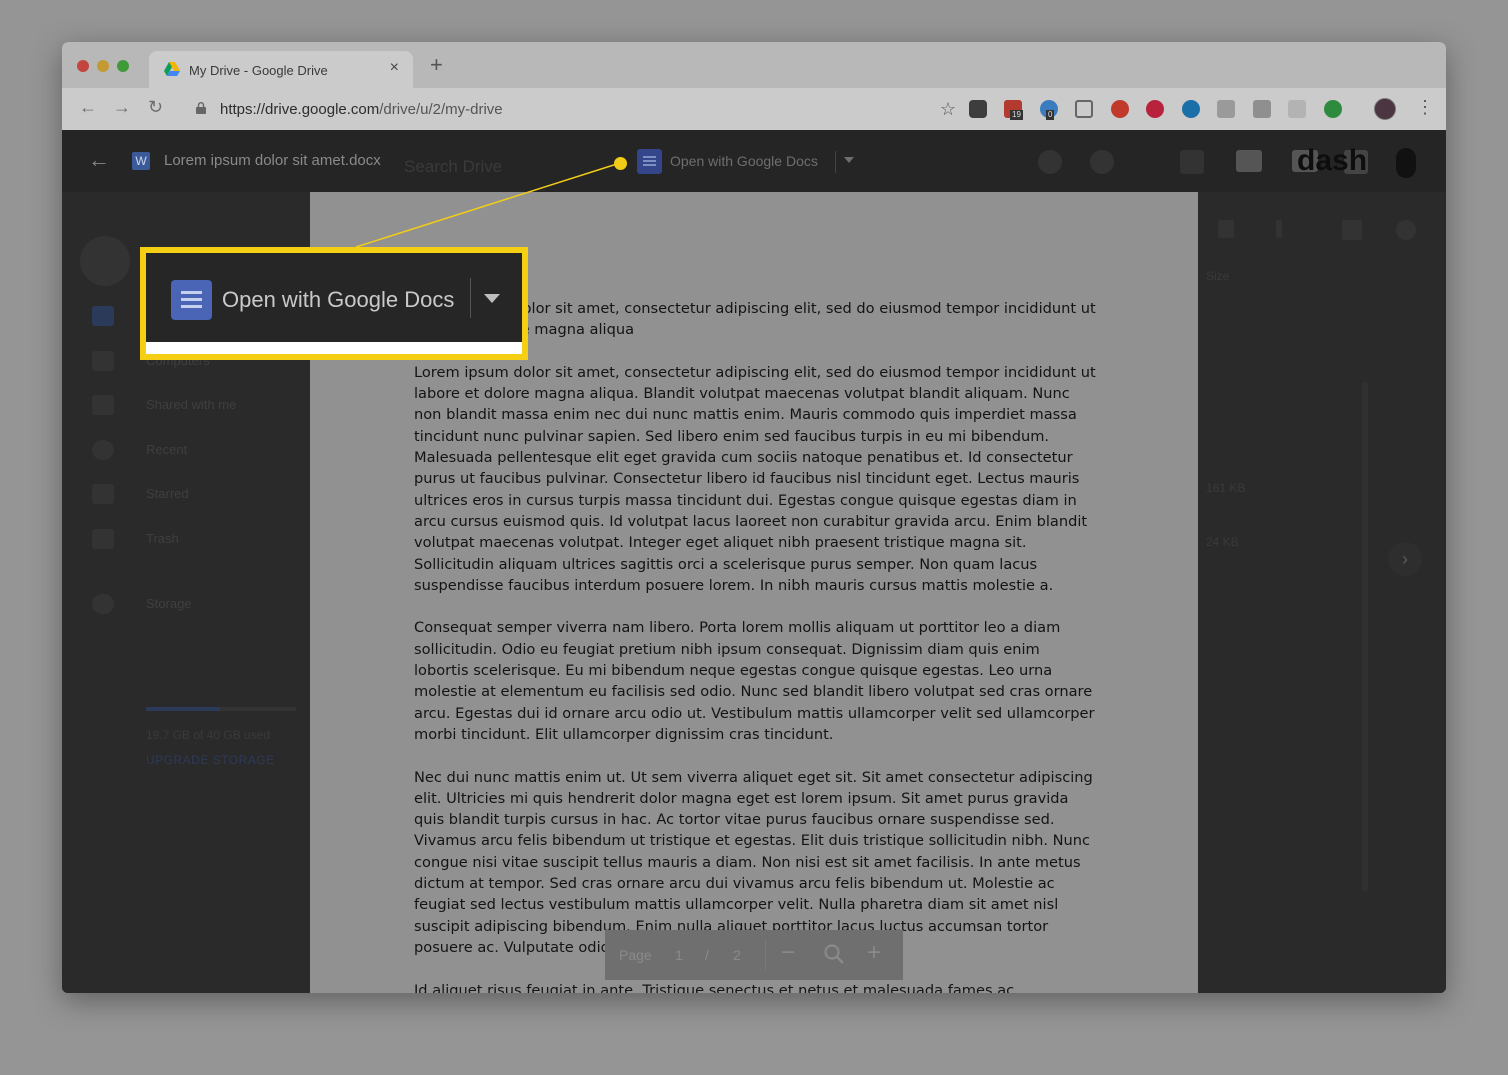  Describe the element at coordinates (948, 109) in the screenshot. I see `bookmark-star-icon: ☆` at that location.